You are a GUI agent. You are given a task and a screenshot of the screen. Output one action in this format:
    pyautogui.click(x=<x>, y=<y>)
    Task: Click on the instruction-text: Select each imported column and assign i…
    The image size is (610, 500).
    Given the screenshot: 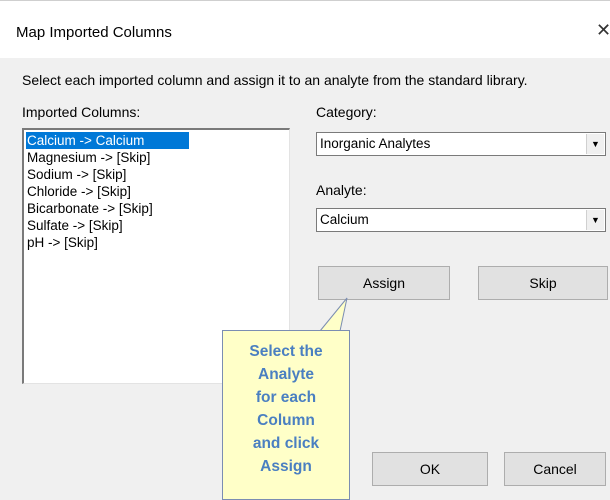 What is the action you would take?
    pyautogui.click(x=275, y=80)
    